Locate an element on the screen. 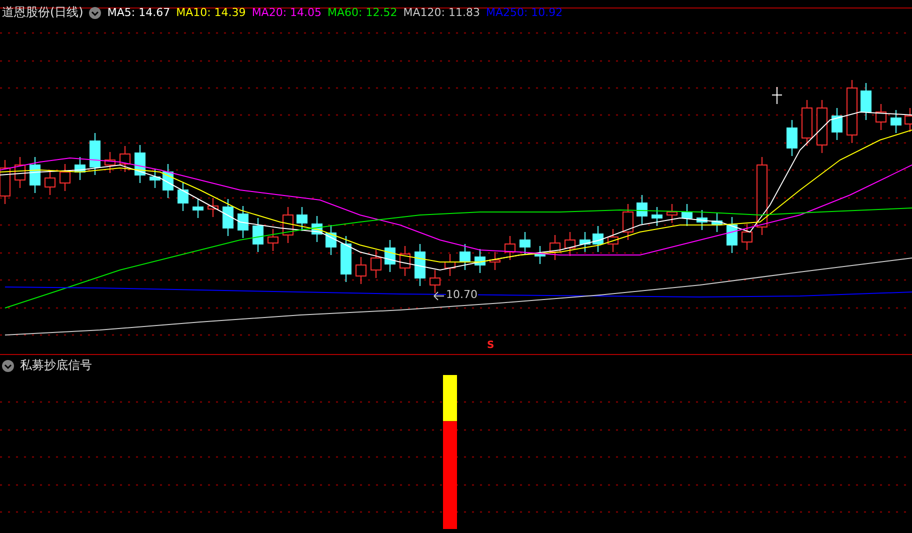 This screenshot has width=912, height=533. moving-average-legend: MA10: 14.39 is located at coordinates (211, 12).